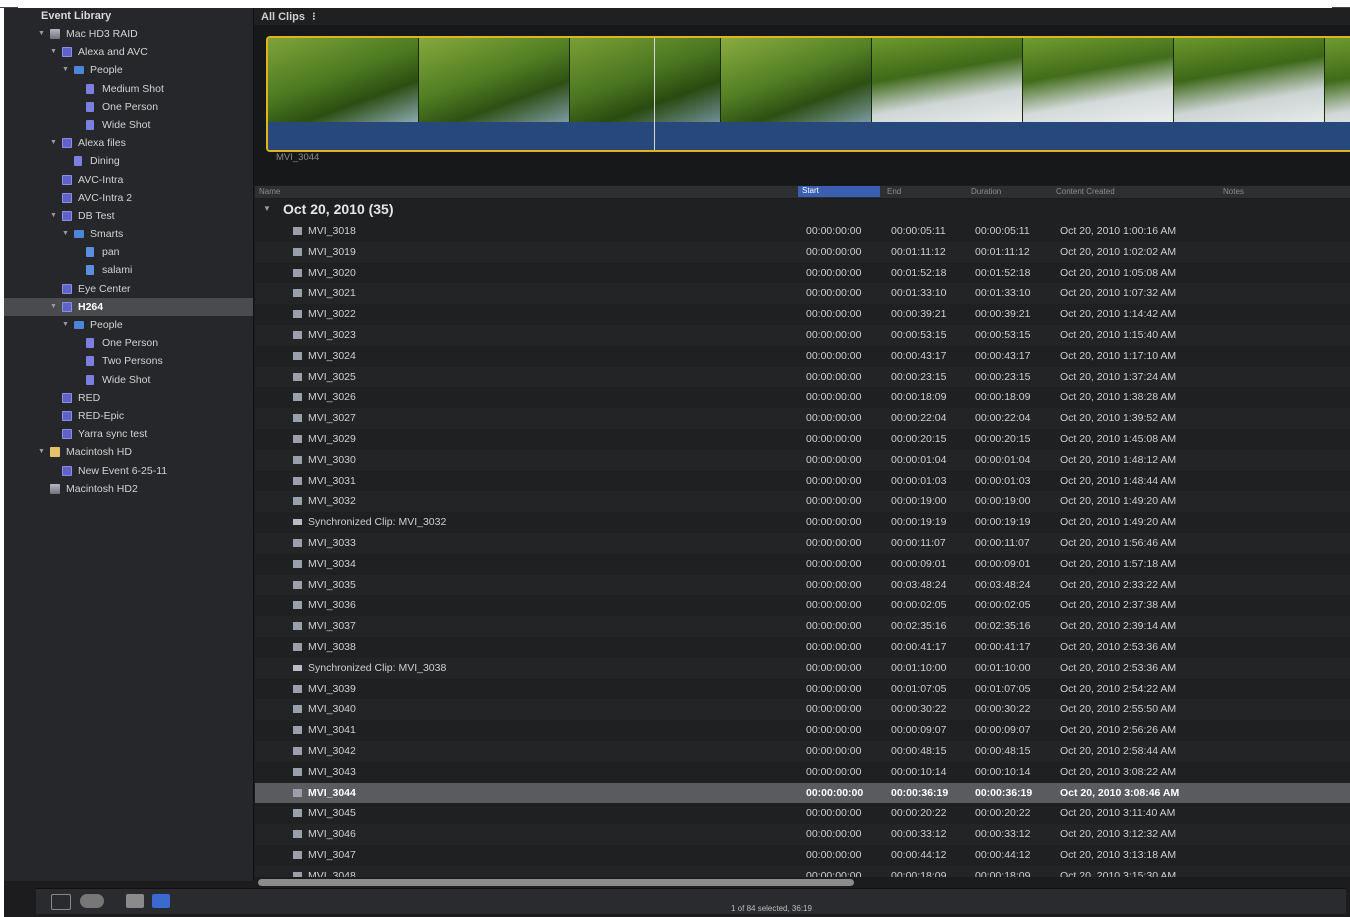 This screenshot has width=1350, height=917. Describe the element at coordinates (839, 191) in the screenshot. I see `column-header-start: Start` at that location.